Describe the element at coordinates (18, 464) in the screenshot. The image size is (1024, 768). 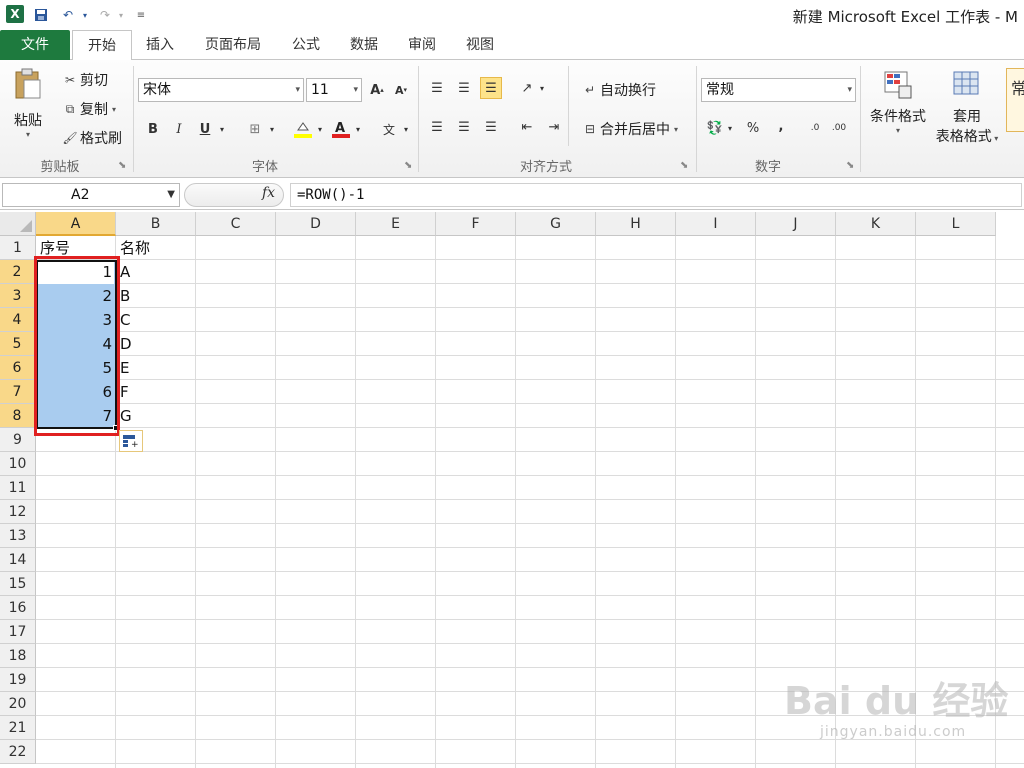
I see `row-header-10: 10` at that location.